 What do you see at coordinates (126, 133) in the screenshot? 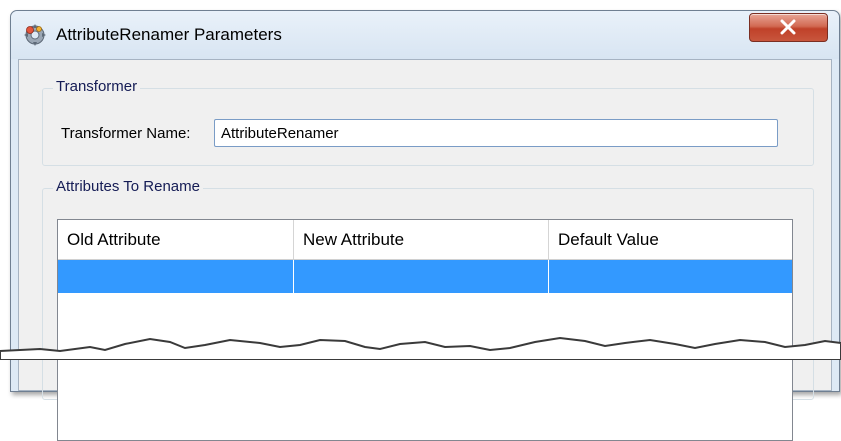
I see `transformer-name-label: Transformer Name:` at bounding box center [126, 133].